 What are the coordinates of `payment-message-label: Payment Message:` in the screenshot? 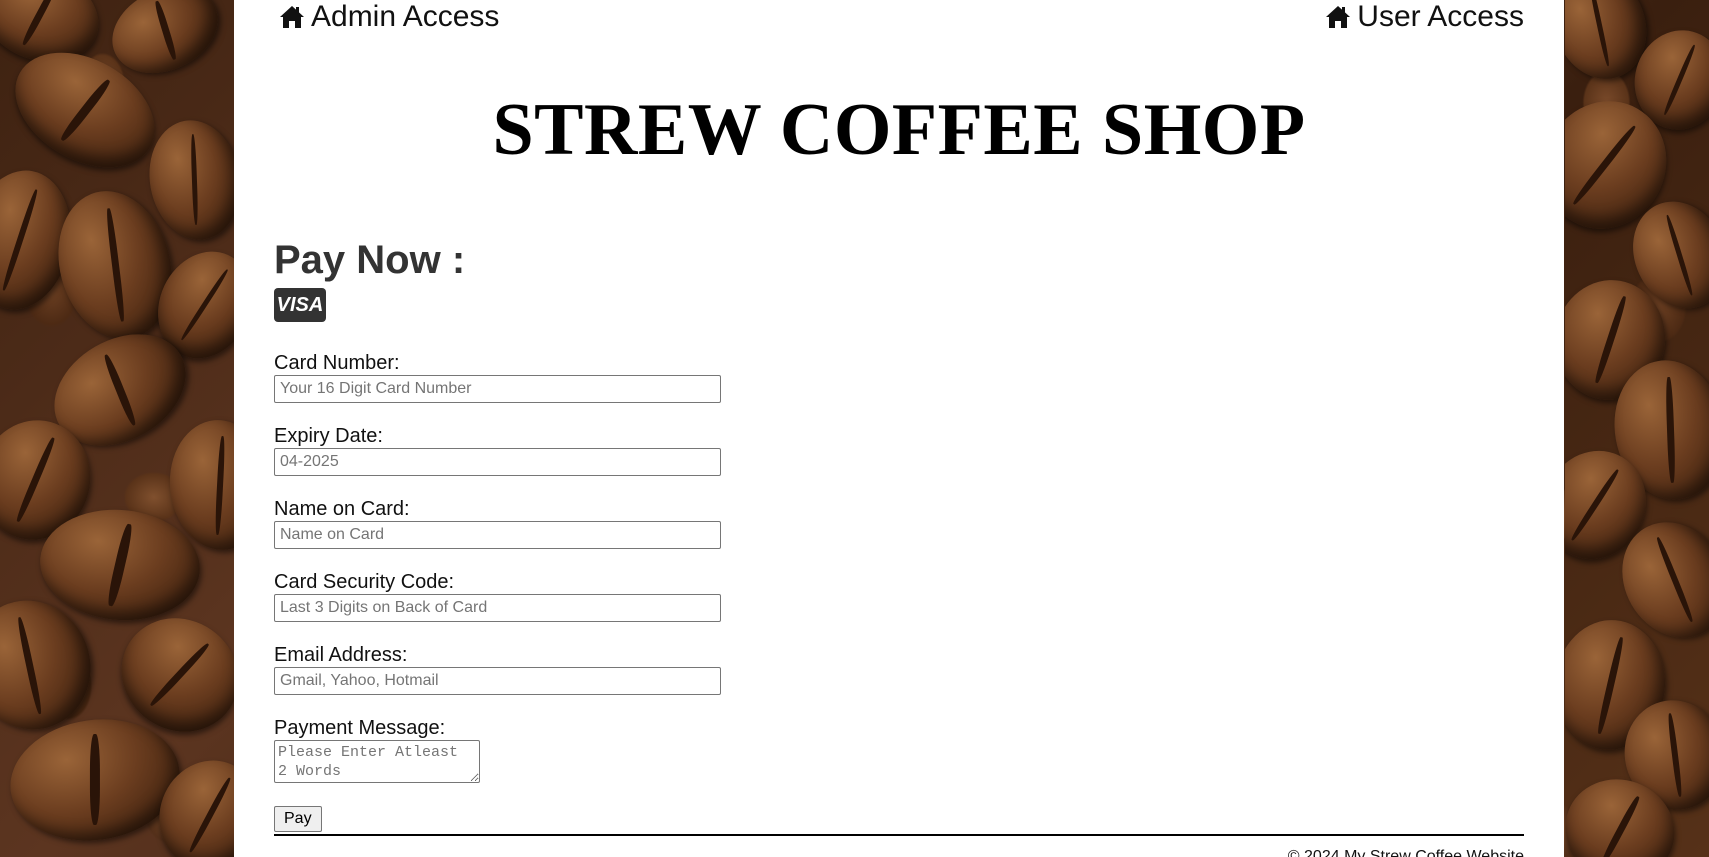 It's located at (360, 728).